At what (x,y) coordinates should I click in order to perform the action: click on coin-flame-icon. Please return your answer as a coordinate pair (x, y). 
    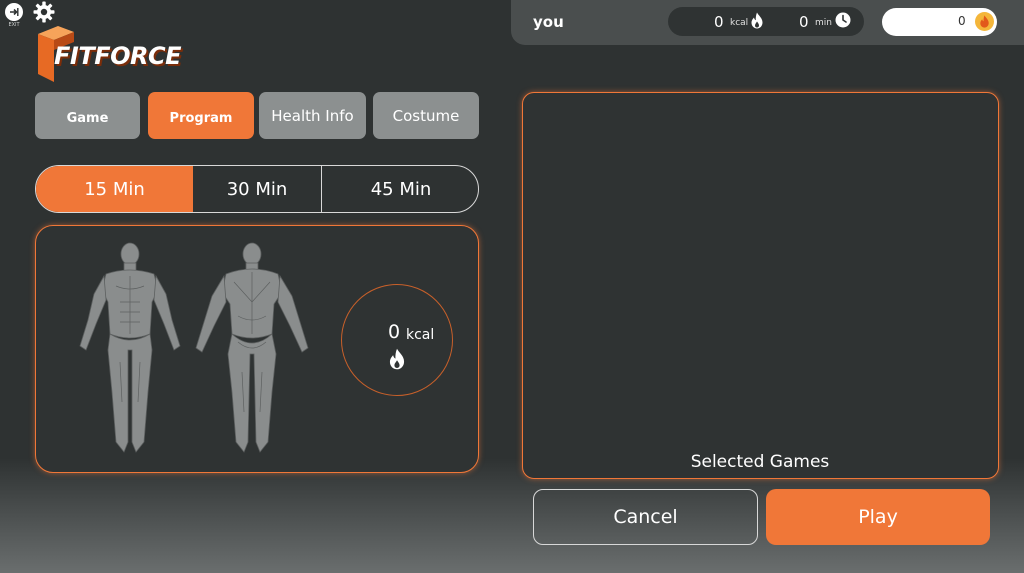
    Looking at the image, I should click on (984, 21).